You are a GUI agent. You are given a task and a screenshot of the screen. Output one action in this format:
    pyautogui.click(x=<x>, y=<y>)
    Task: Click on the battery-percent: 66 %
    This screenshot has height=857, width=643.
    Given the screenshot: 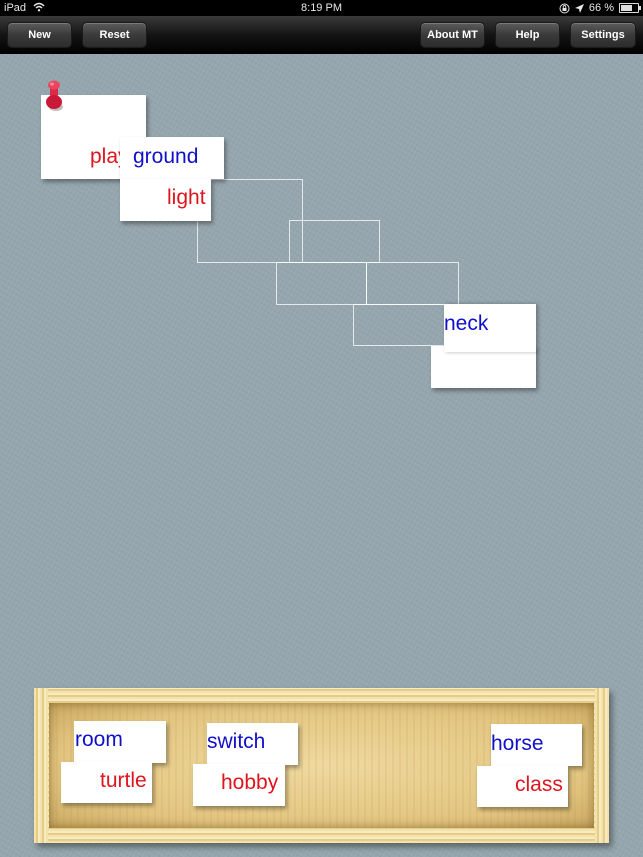 What is the action you would take?
    pyautogui.click(x=601, y=8)
    